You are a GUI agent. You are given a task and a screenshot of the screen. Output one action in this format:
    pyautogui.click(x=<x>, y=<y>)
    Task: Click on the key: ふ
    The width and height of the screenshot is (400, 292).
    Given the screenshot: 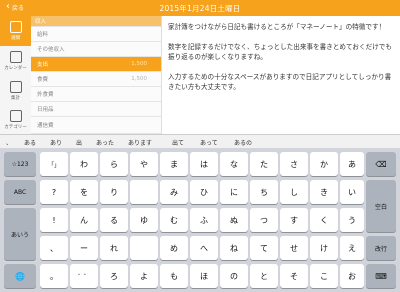 What is the action you would take?
    pyautogui.click(x=204, y=220)
    